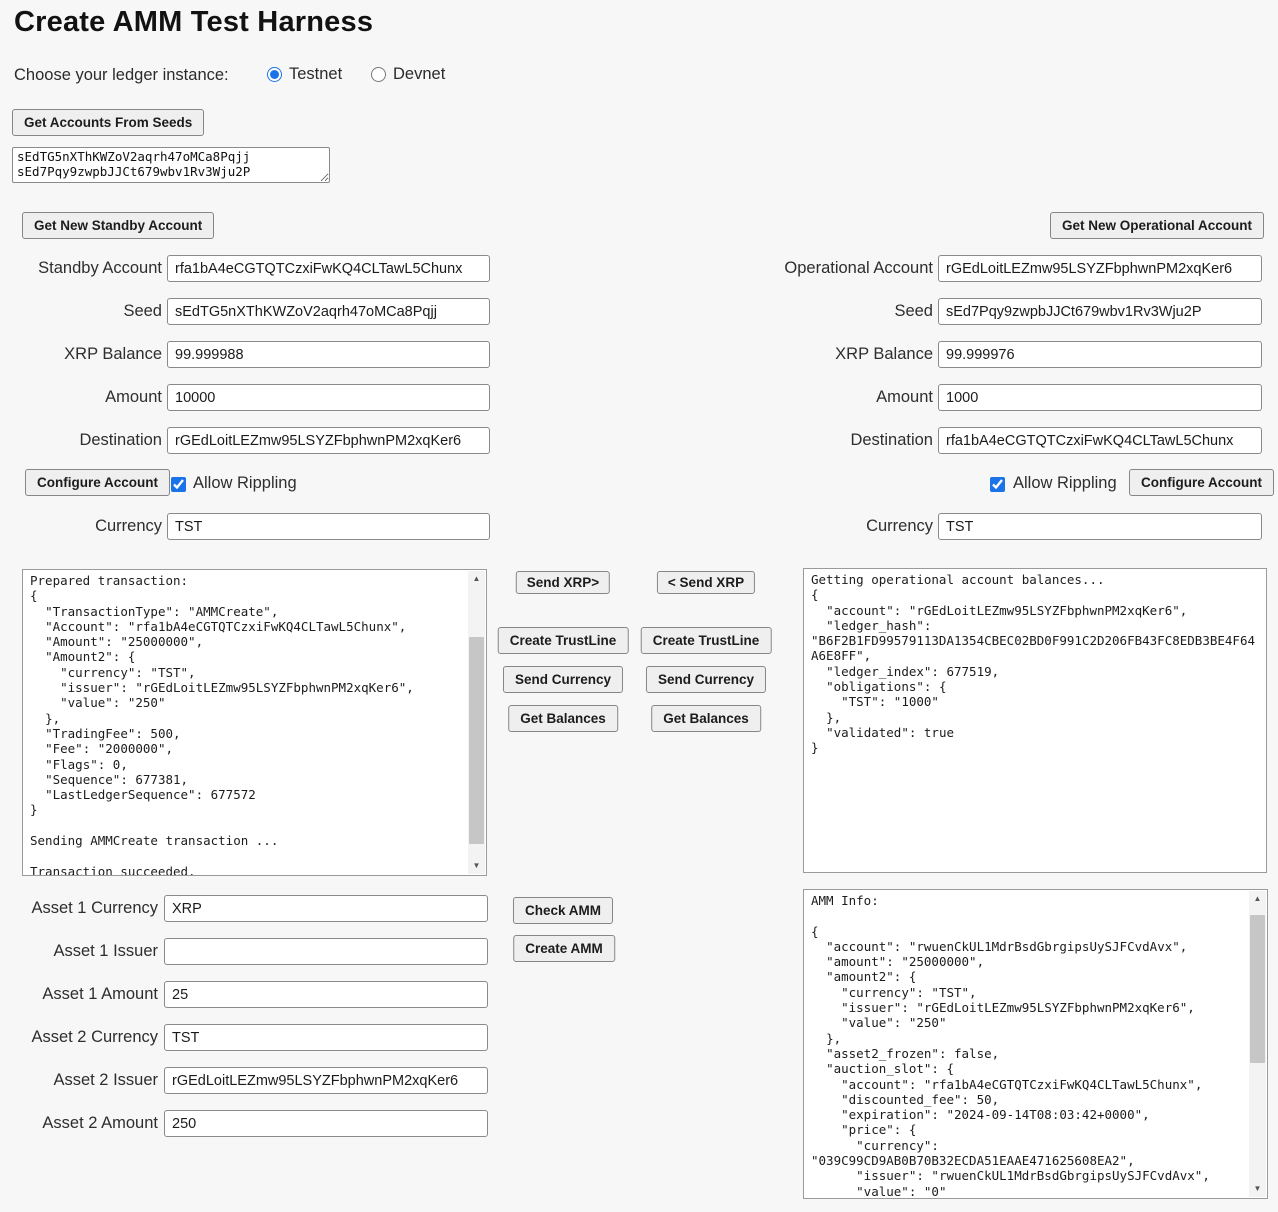 This screenshot has height=1212, width=1278. What do you see at coordinates (706, 718) in the screenshot?
I see `operational-get-balances-button: Get Balances` at bounding box center [706, 718].